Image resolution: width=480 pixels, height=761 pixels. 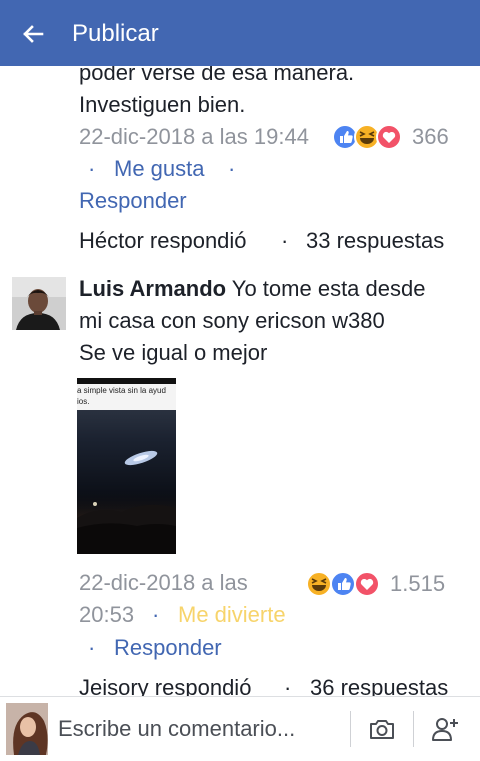 I want to click on comment-text-line: Se ve igual o mejor, so click(x=173, y=352).